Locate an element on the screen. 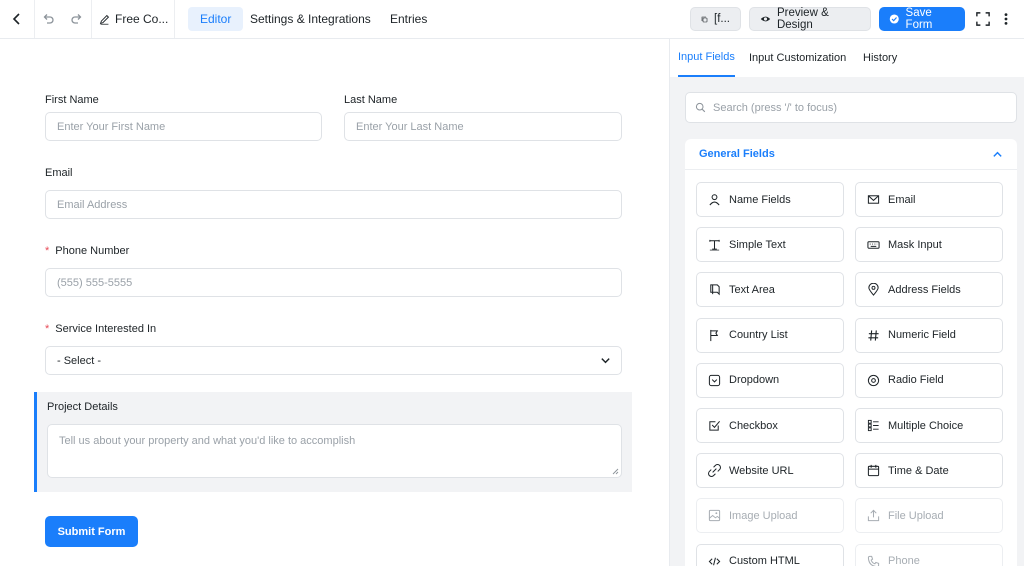 Image resolution: width=1024 pixels, height=566 pixels. field-button-numeric-field: Numeric Field is located at coordinates (929, 335).